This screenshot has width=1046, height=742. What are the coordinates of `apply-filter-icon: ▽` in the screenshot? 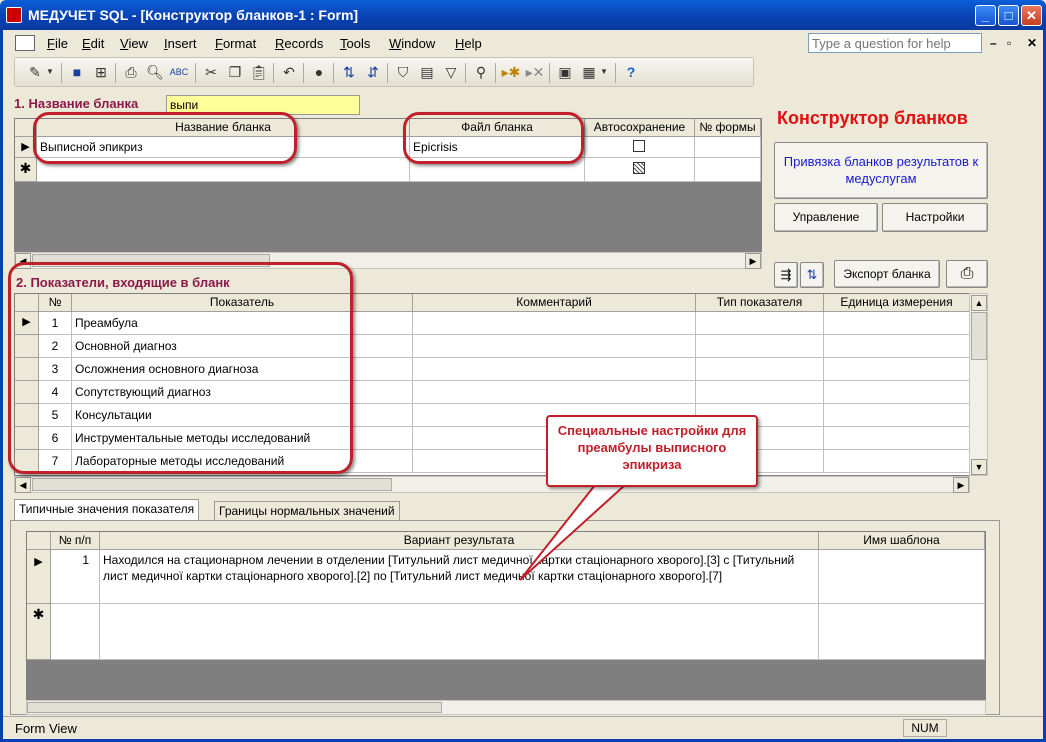 It's located at (451, 72).